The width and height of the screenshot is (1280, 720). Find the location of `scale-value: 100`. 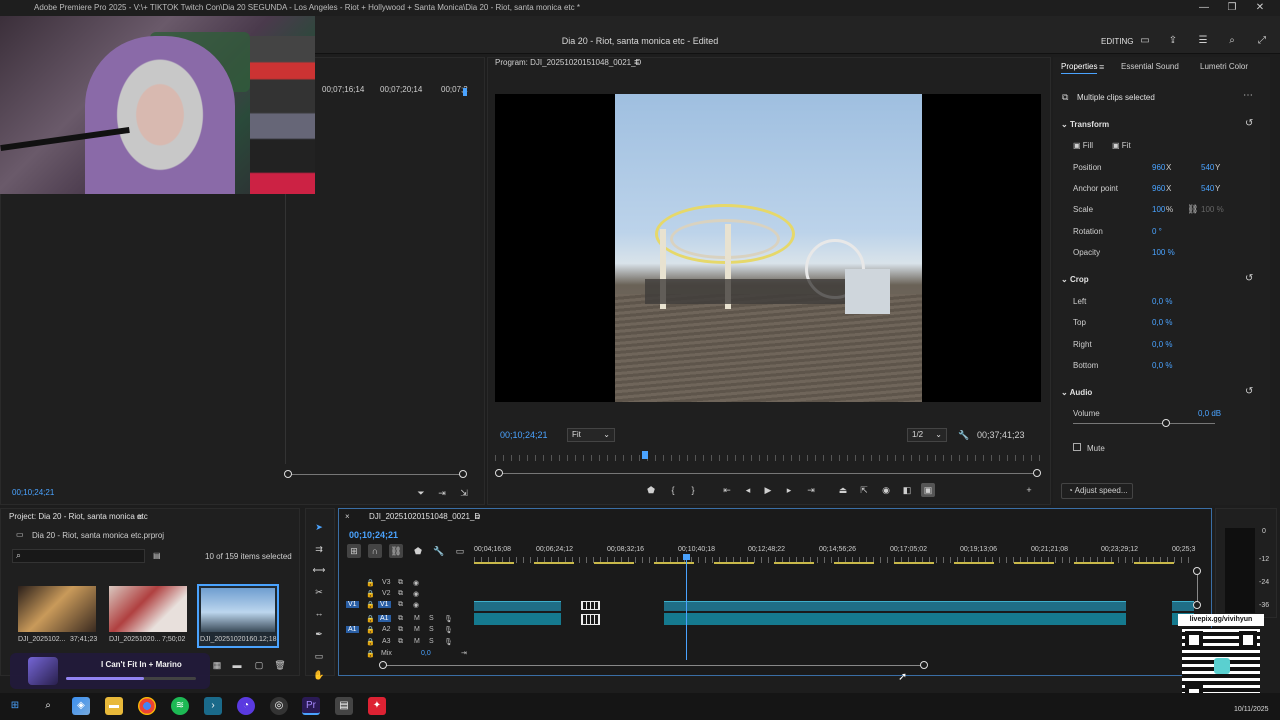

scale-value: 100 is located at coordinates (1158, 209).